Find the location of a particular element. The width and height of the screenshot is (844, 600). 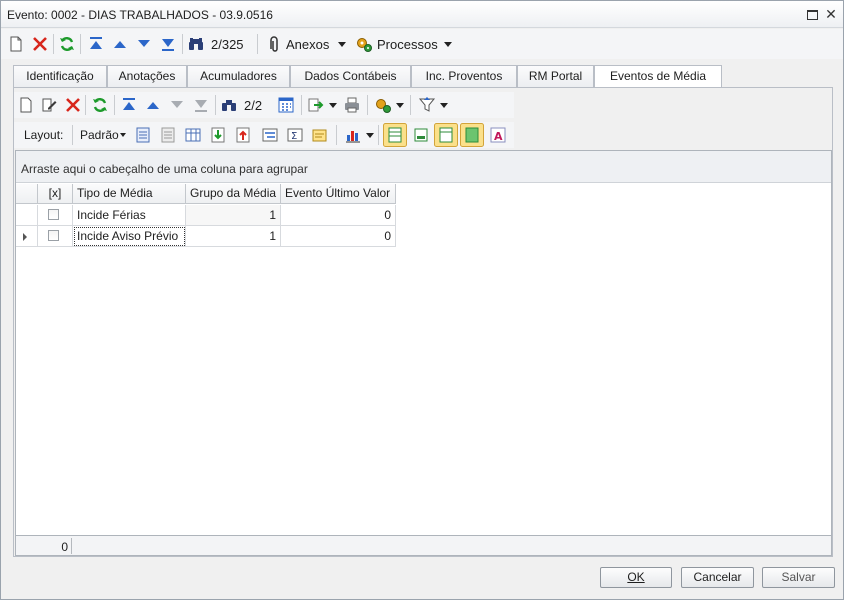

column-header-tipo-de-media: Tipo de Média is located at coordinates (129, 194).